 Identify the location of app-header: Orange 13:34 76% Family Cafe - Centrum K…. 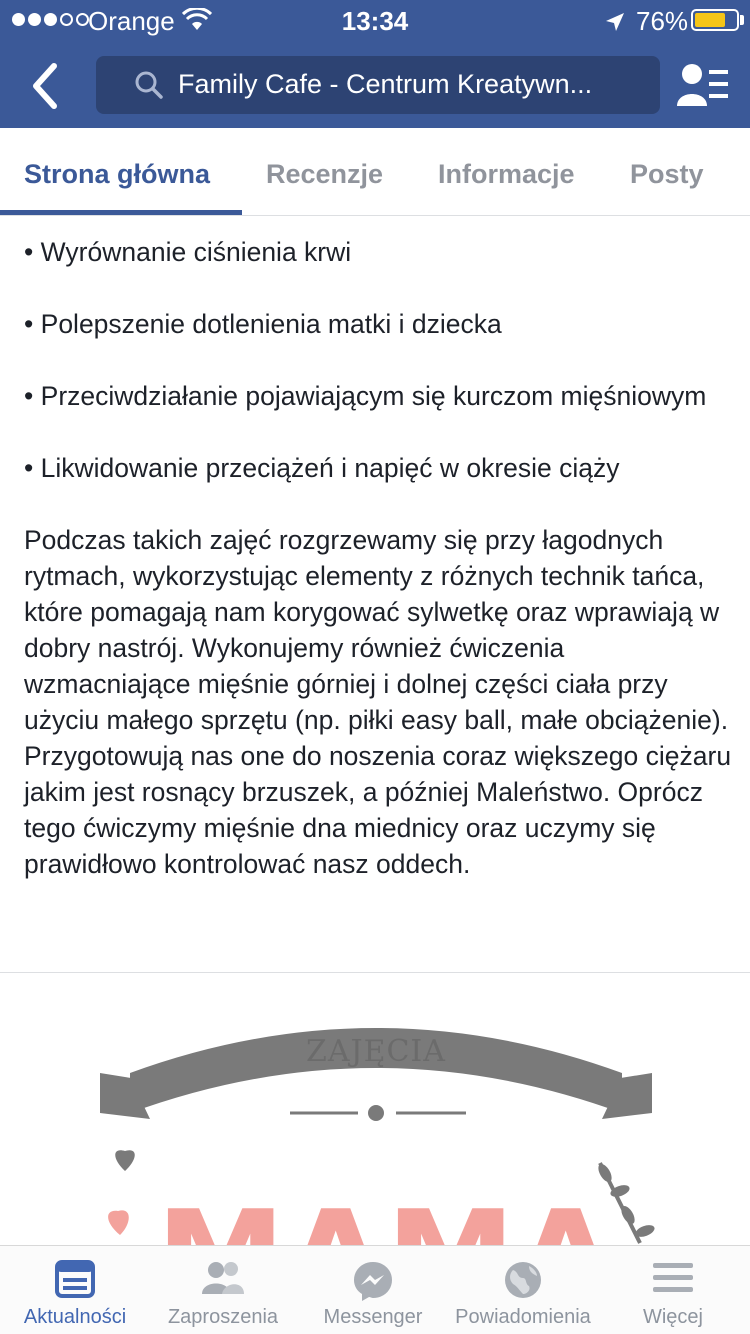
(375, 64).